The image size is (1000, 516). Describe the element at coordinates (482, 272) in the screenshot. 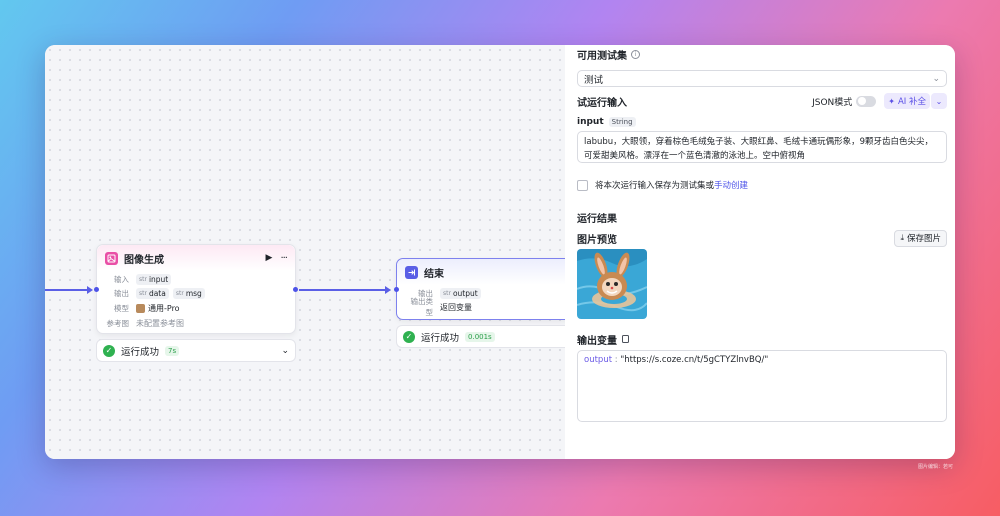

I see `node-header: 结束` at that location.